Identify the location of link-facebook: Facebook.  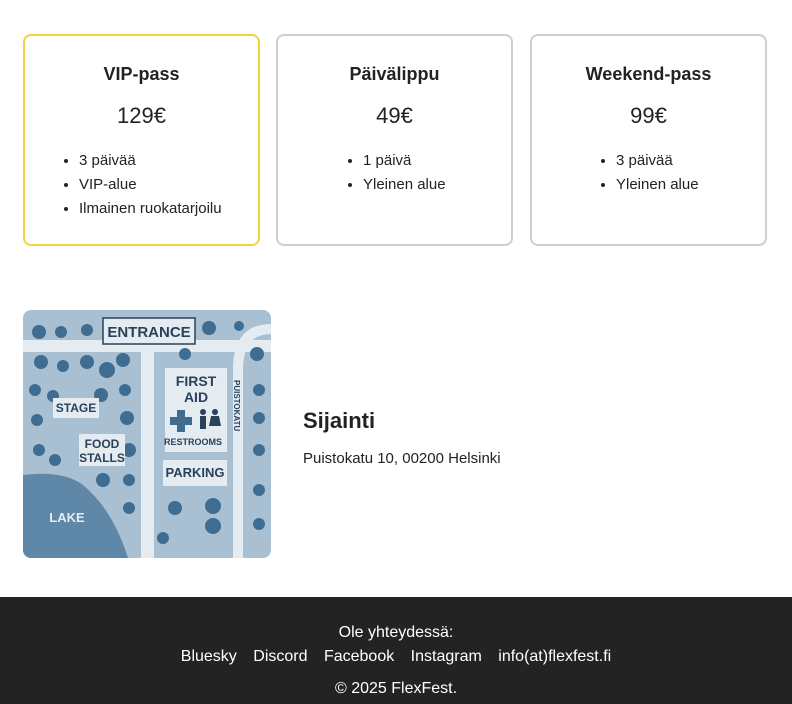
(359, 656).